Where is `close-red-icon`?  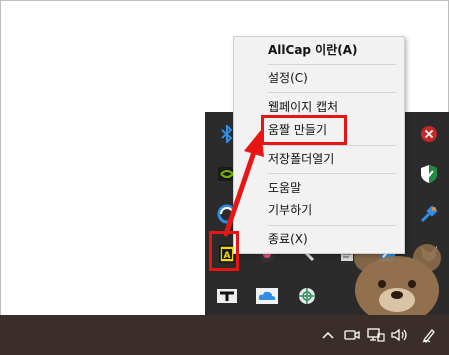
close-red-icon is located at coordinates (429, 134).